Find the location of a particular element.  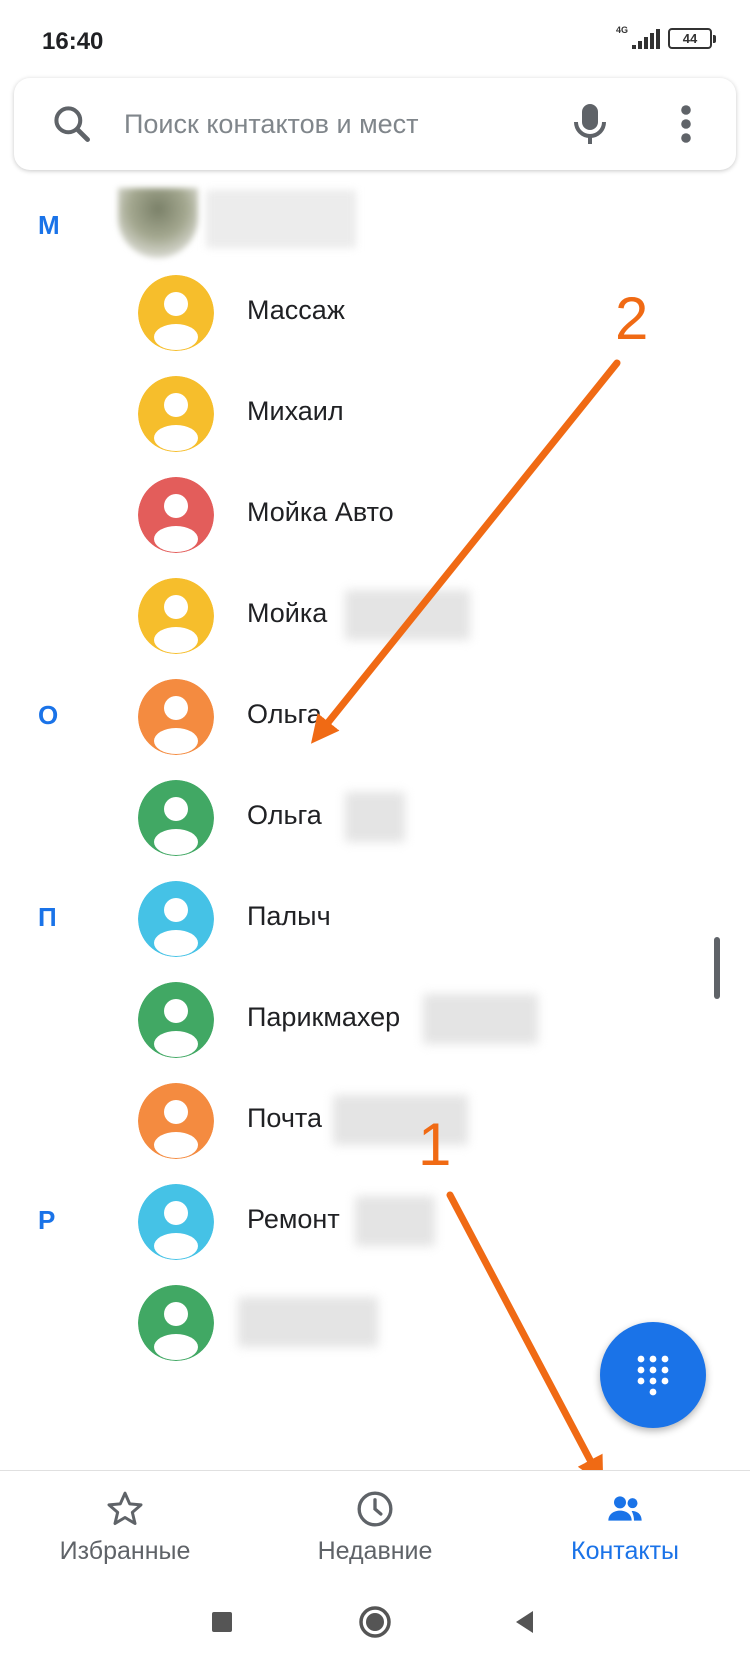

tab-recent: Недавние is located at coordinates (375, 1526).